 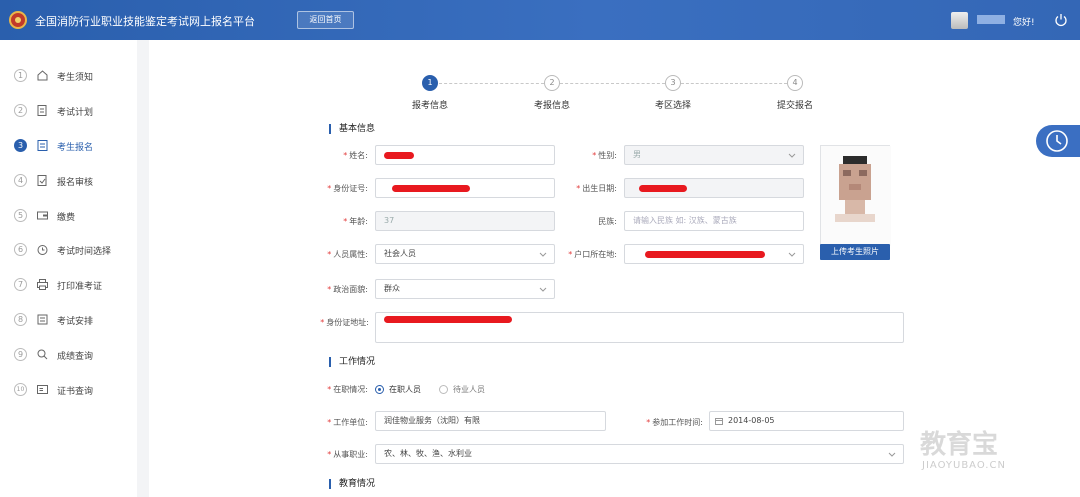 What do you see at coordinates (428, 453) in the screenshot?
I see `occupation-value: 农、林、牧、渔、水利业` at bounding box center [428, 453].